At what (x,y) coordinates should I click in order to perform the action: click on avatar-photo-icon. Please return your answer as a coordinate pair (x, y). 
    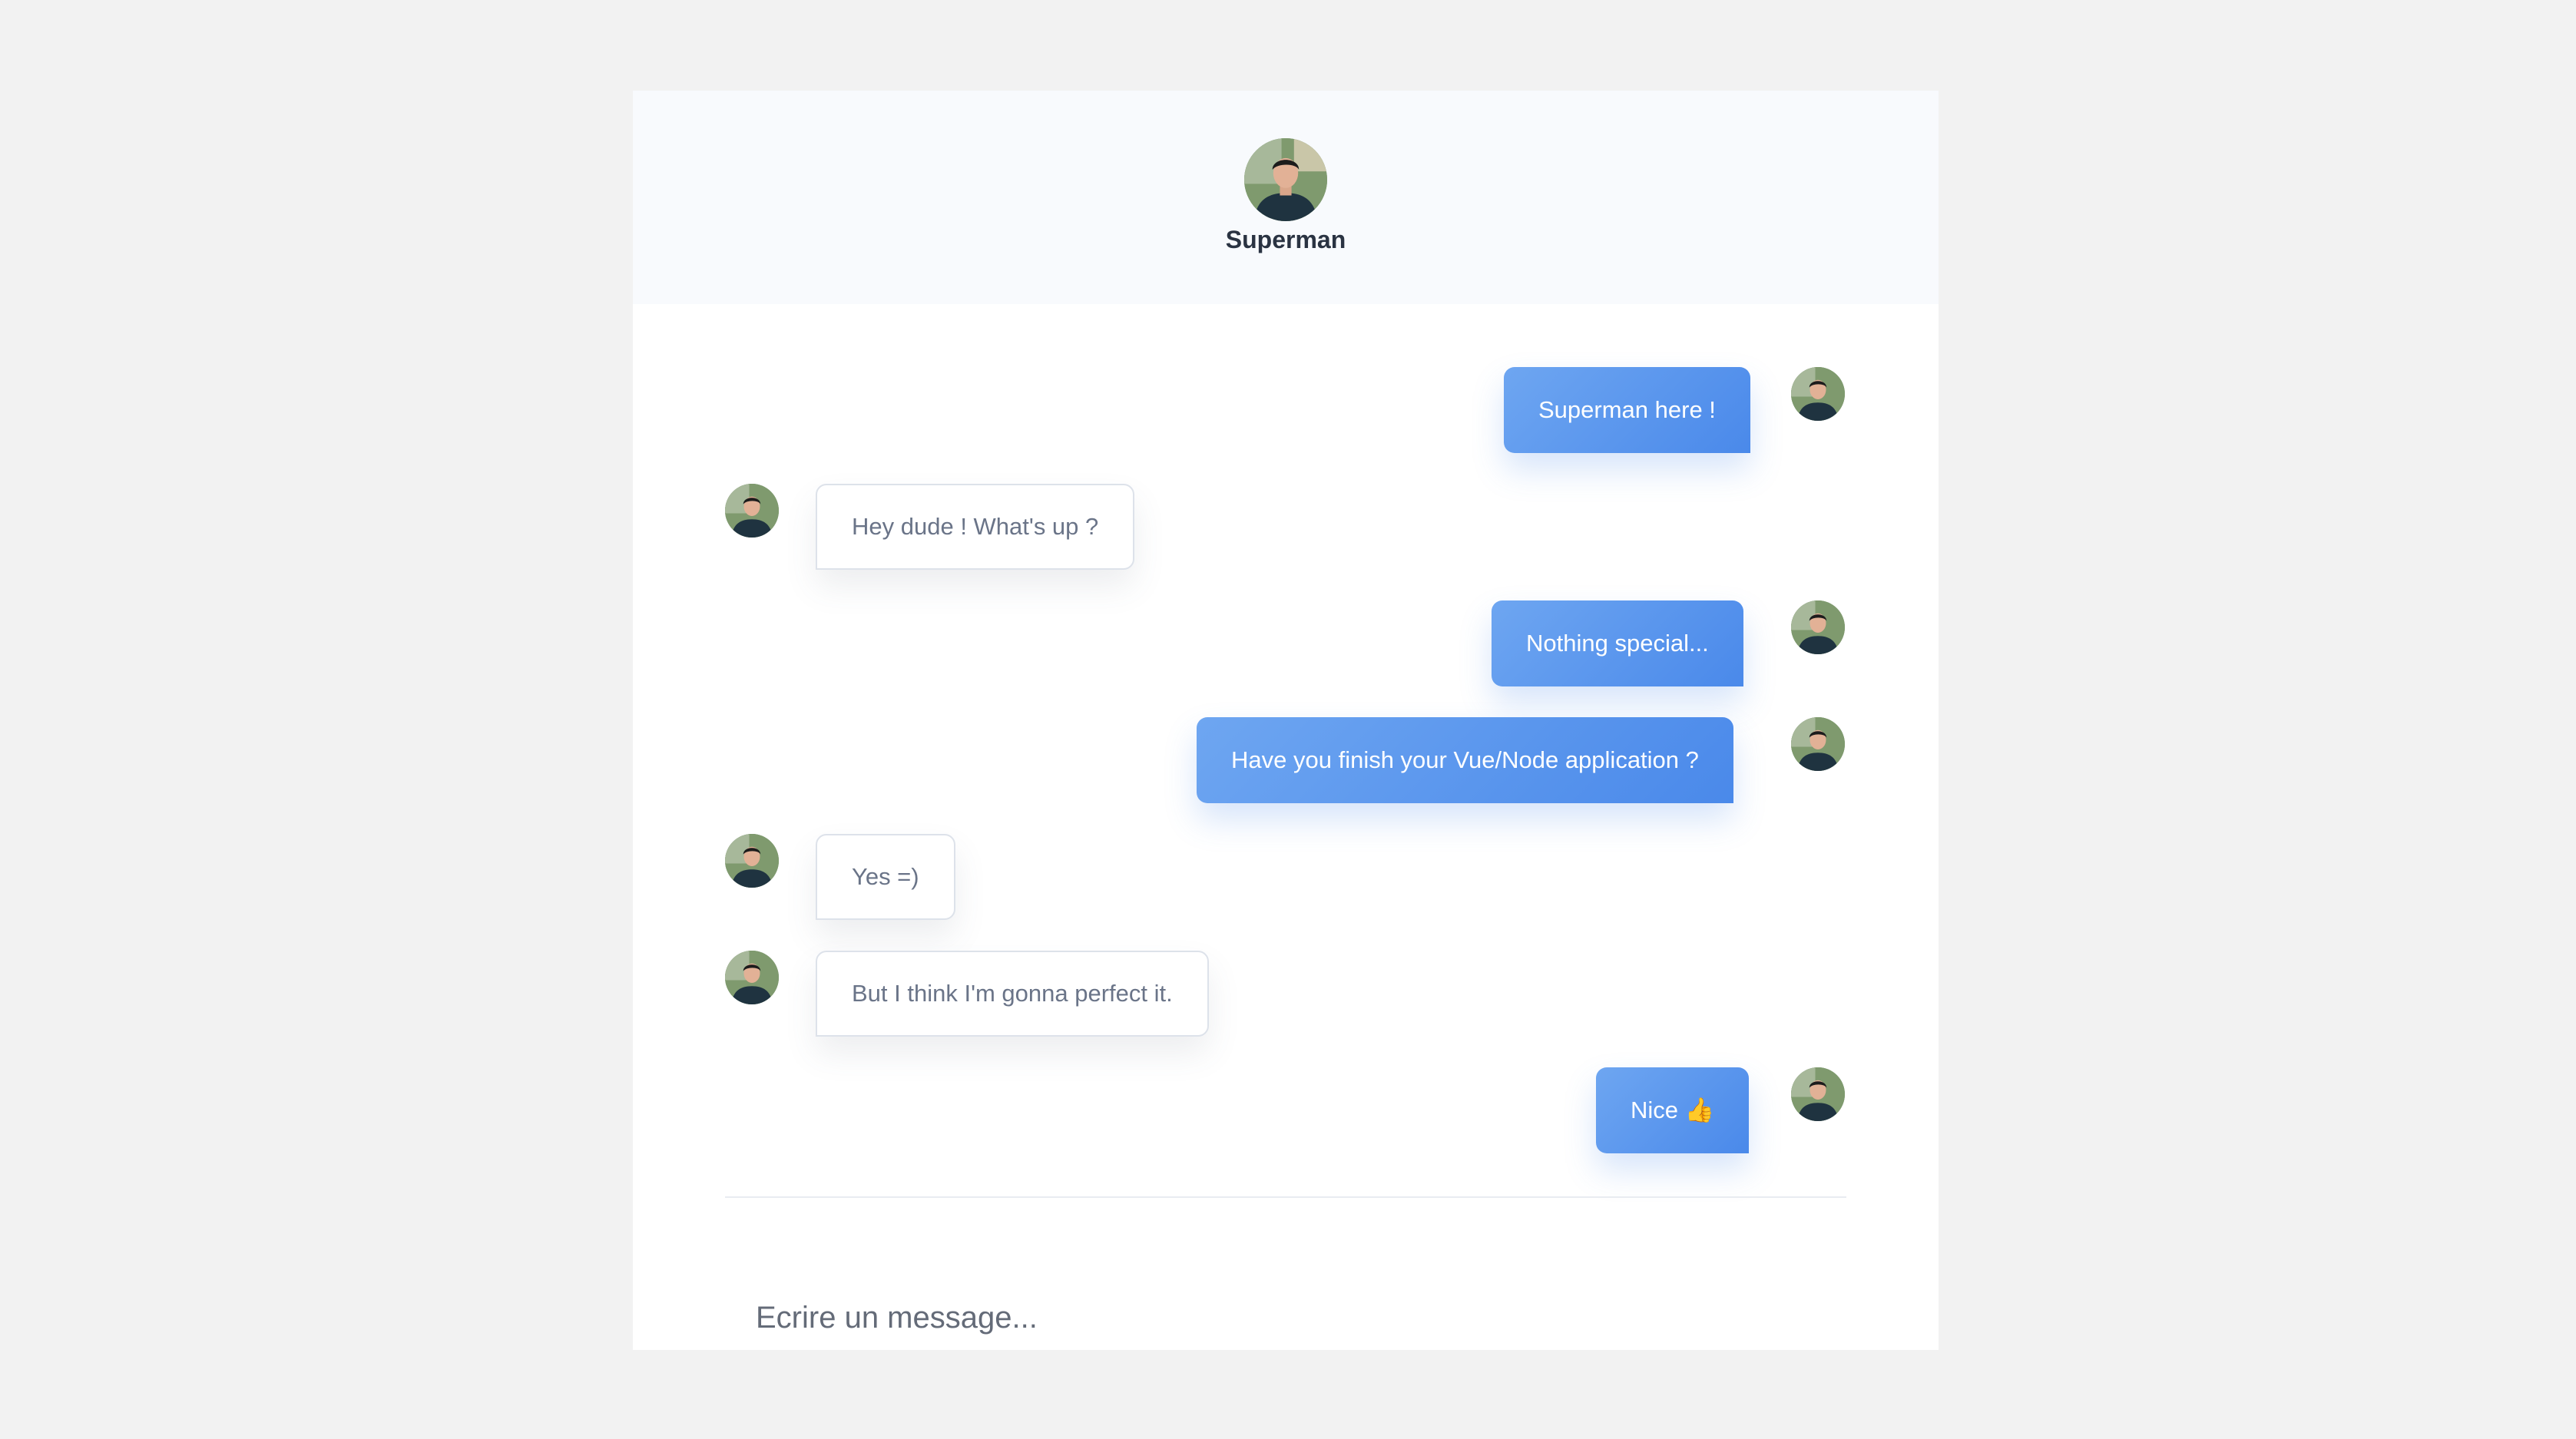
    Looking at the image, I should click on (1285, 180).